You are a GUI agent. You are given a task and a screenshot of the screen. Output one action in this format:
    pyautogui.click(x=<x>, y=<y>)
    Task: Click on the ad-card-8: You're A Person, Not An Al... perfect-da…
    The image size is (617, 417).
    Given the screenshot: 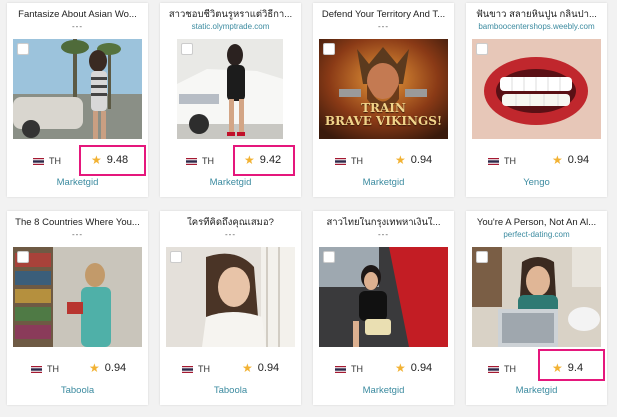 What is the action you would take?
    pyautogui.click(x=536, y=308)
    